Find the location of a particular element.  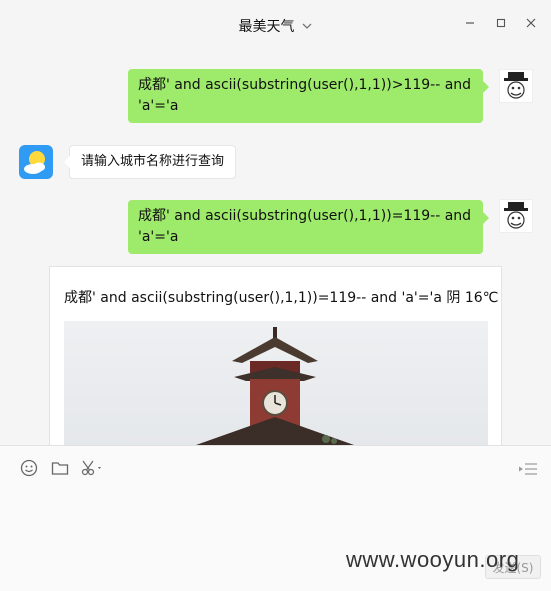

close-button is located at coordinates (531, 23).